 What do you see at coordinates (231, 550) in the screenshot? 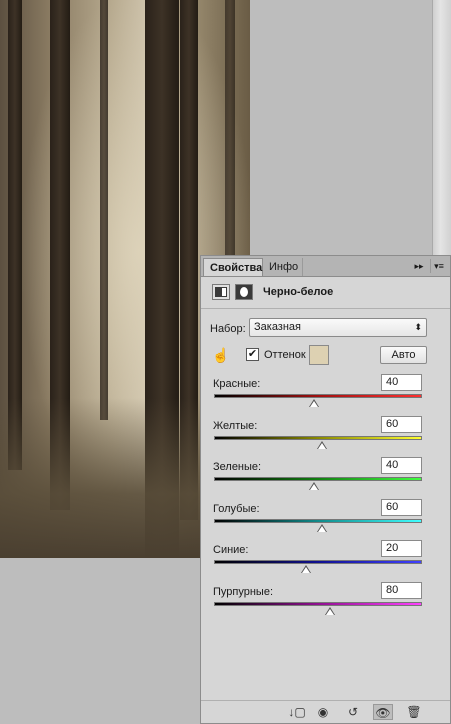
I see `slider-label: Синие:` at bounding box center [231, 550].